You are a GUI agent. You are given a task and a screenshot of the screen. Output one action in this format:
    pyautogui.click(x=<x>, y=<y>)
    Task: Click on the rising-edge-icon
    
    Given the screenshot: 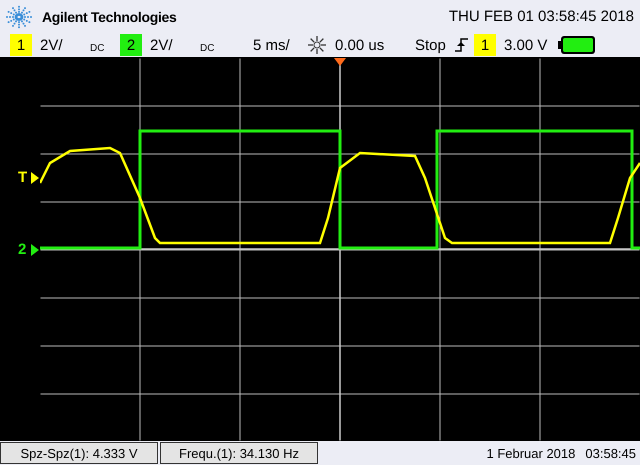 What is the action you would take?
    pyautogui.click(x=462, y=45)
    